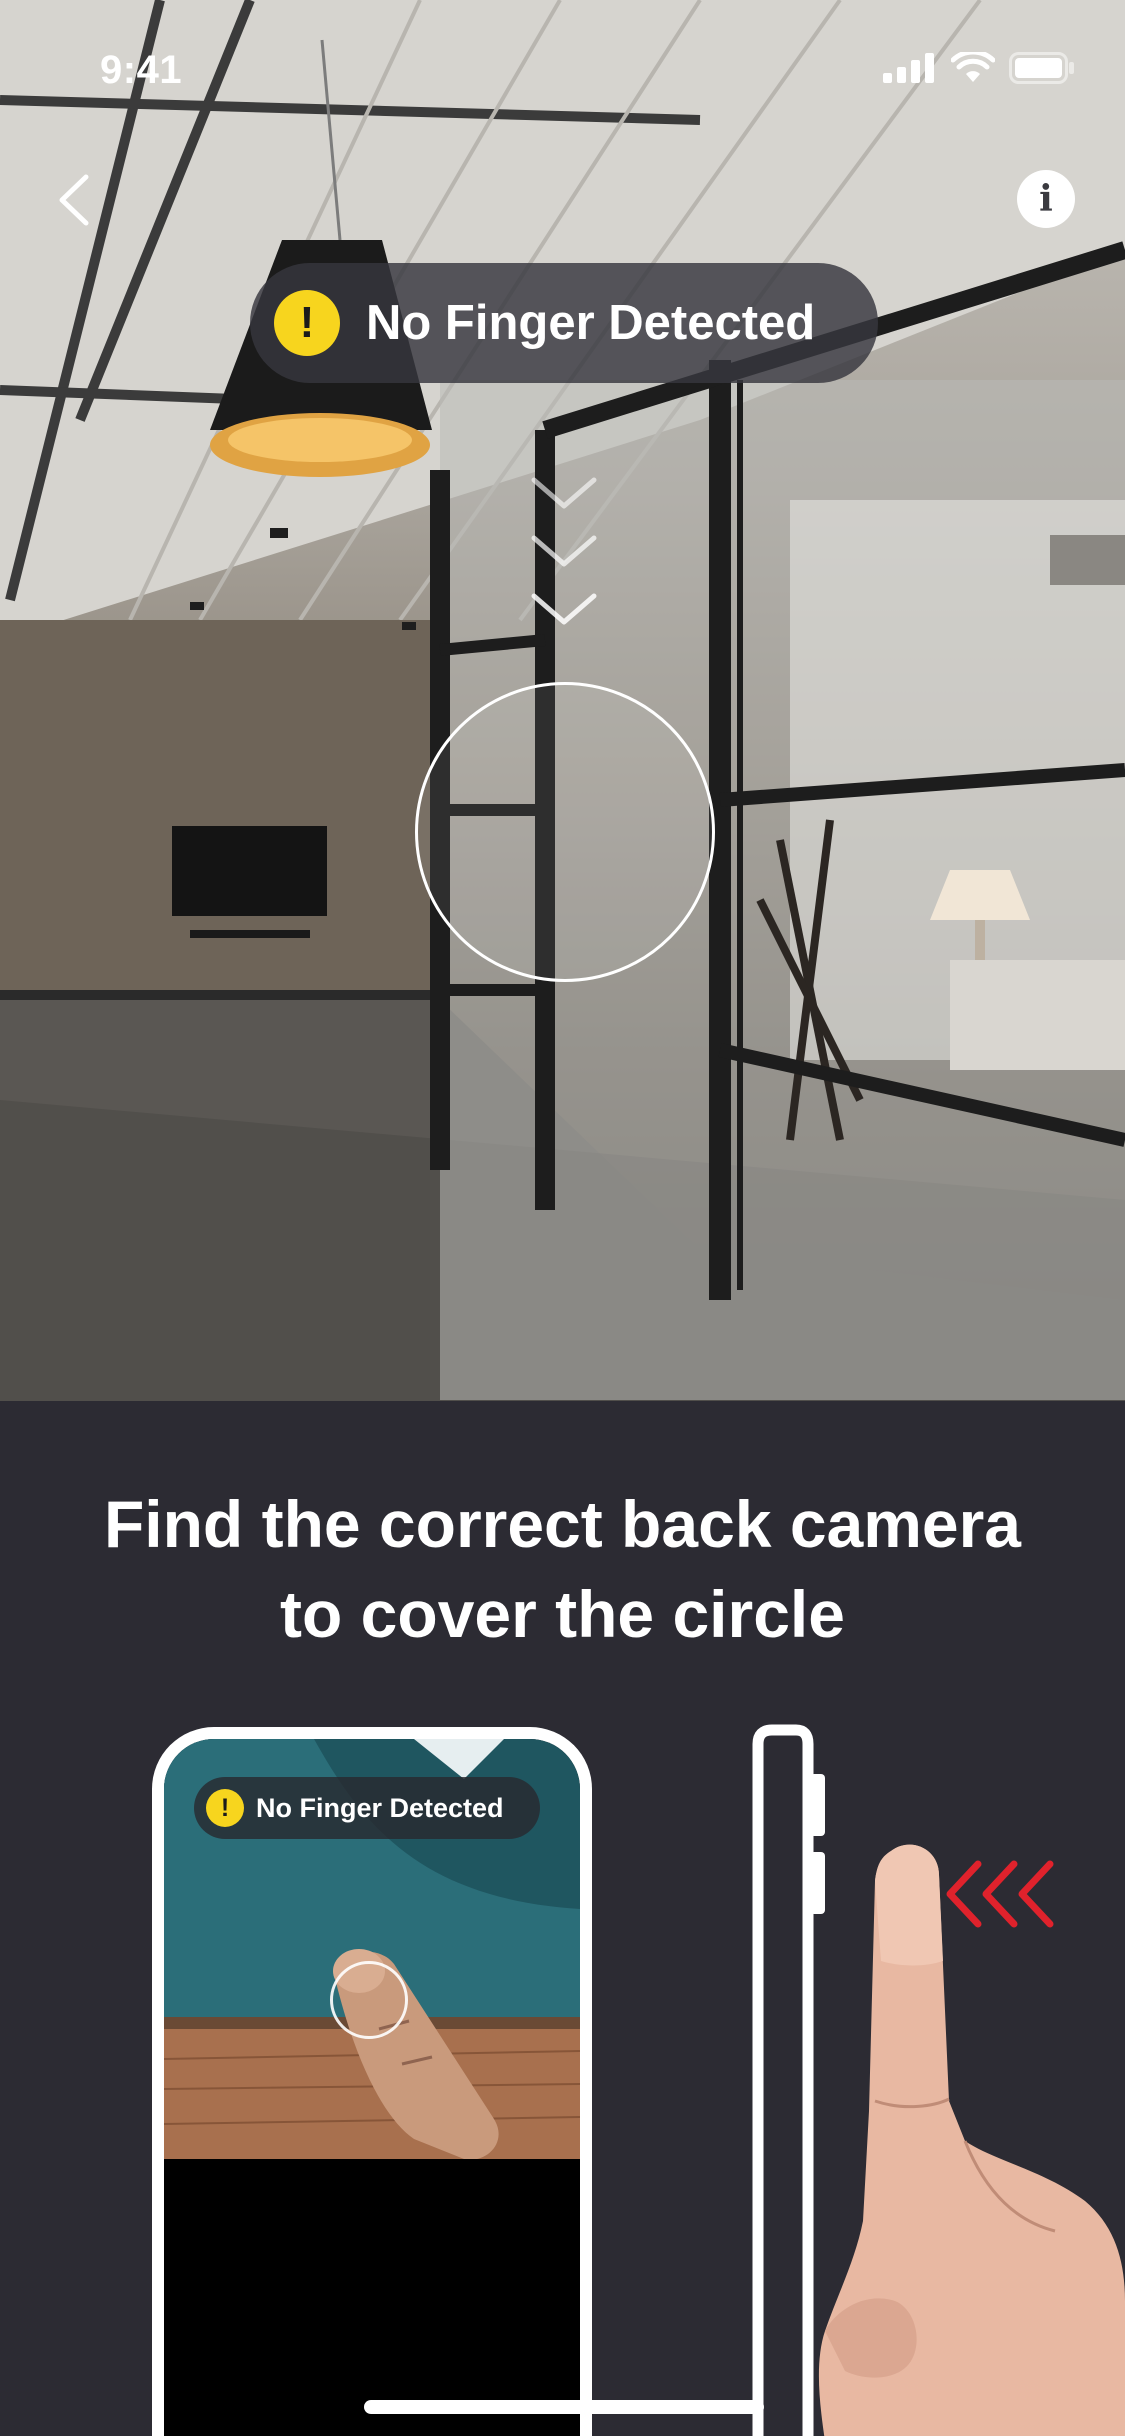  What do you see at coordinates (565, 832) in the screenshot?
I see `finger-target-circle` at bounding box center [565, 832].